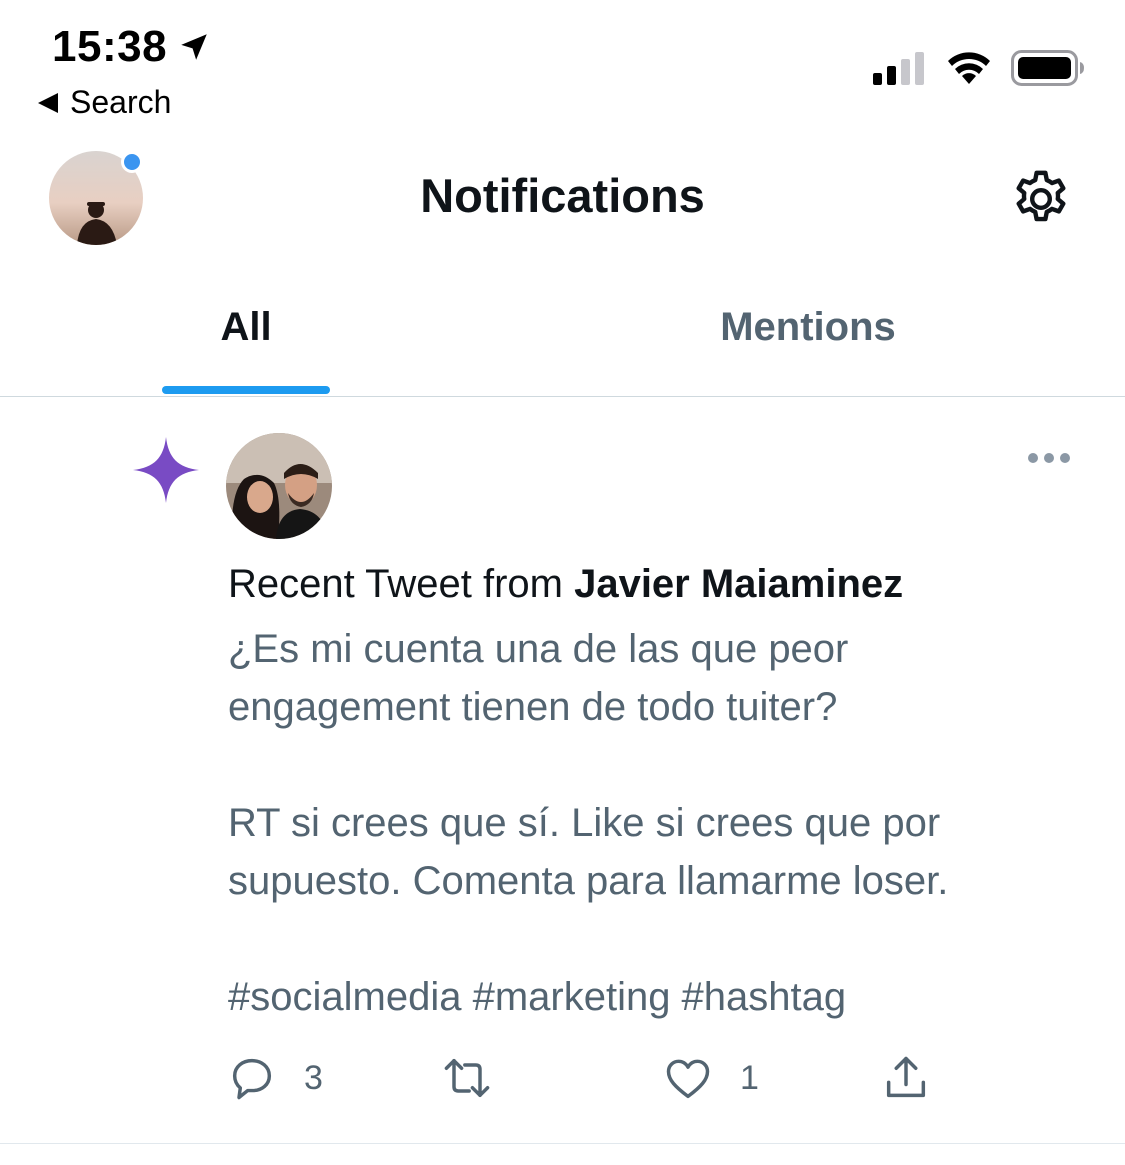 This screenshot has height=1165, width=1125. I want to click on reply-button: 3, so click(274, 1078).